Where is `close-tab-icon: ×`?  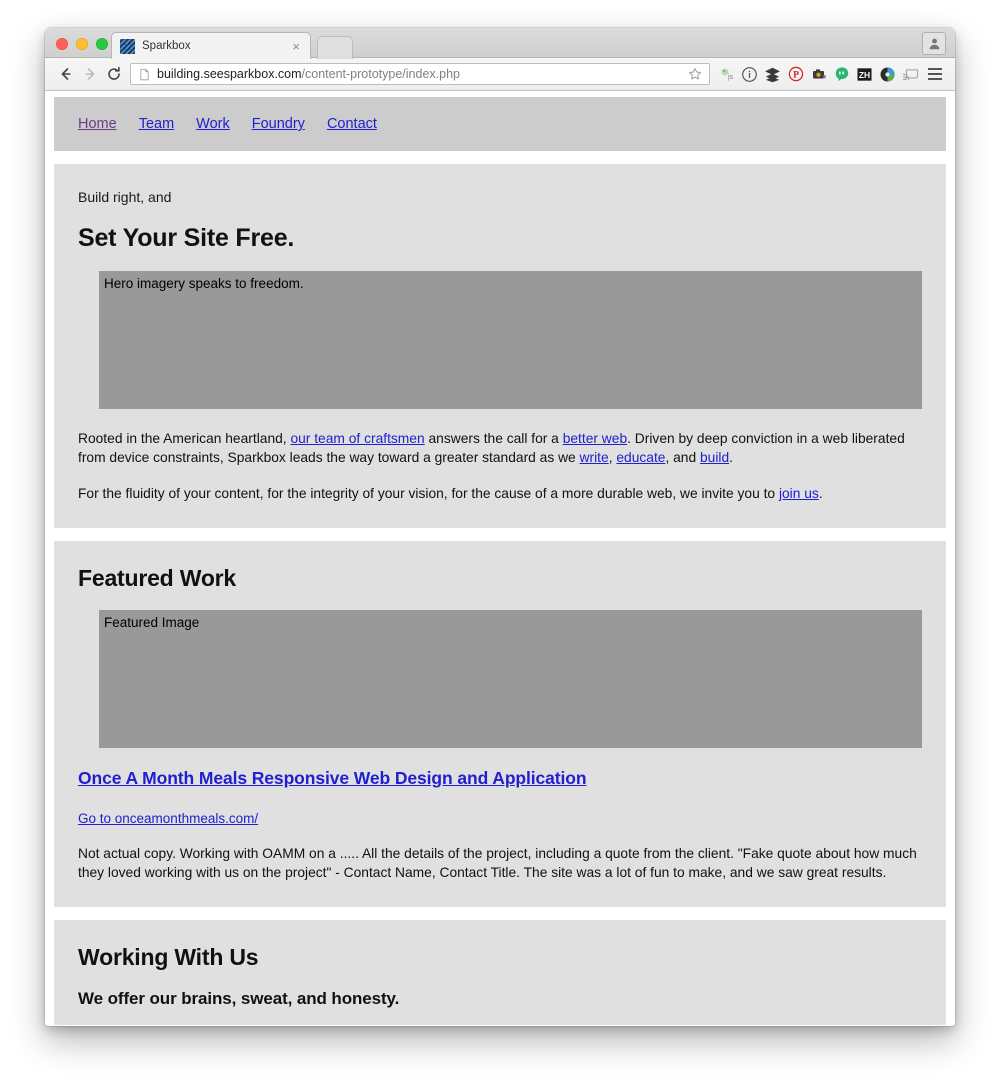 close-tab-icon: × is located at coordinates (296, 46).